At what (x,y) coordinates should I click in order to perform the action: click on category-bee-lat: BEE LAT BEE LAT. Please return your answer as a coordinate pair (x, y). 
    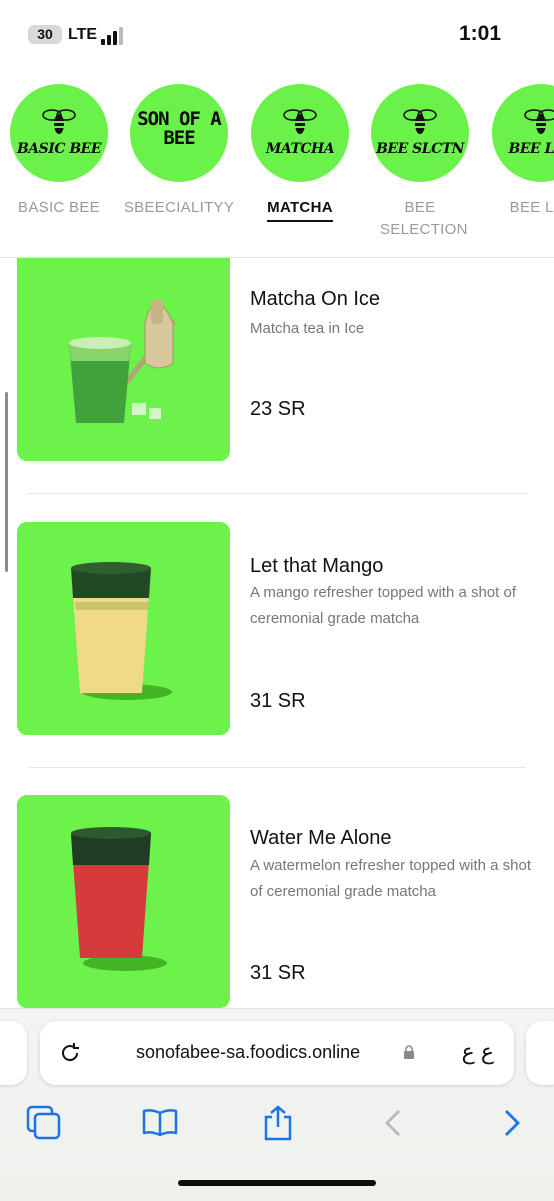
    Looking at the image, I should click on (517, 151).